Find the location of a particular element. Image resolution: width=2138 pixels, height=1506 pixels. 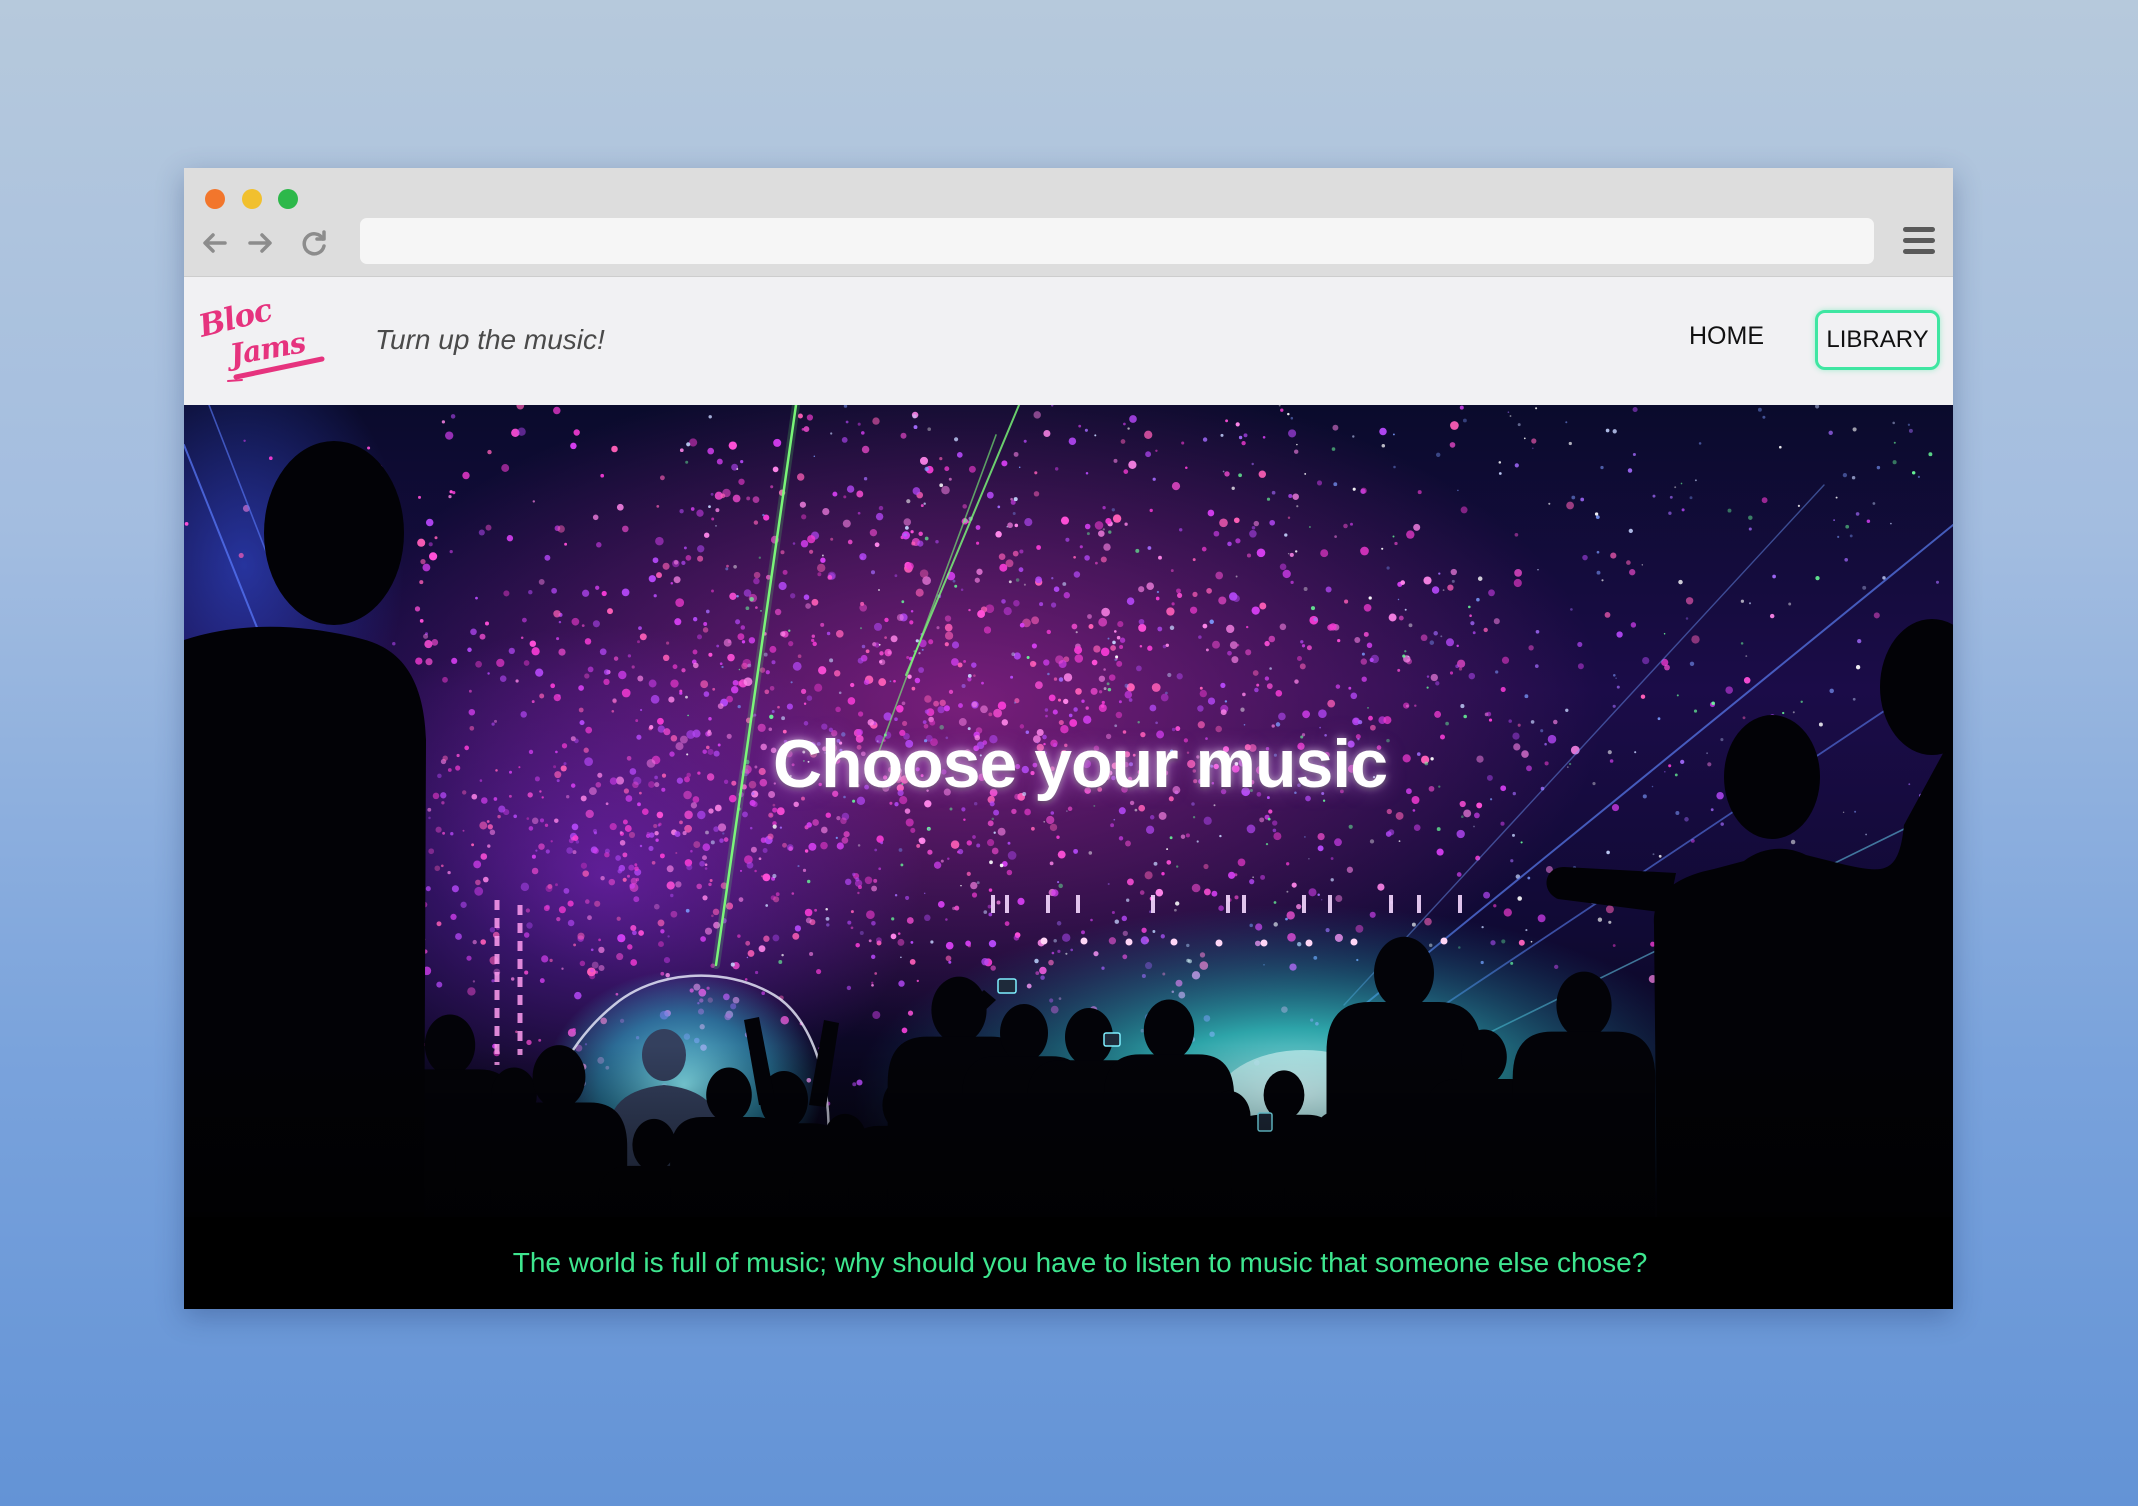

nav-library-button: LIBRARY is located at coordinates (1877, 340).